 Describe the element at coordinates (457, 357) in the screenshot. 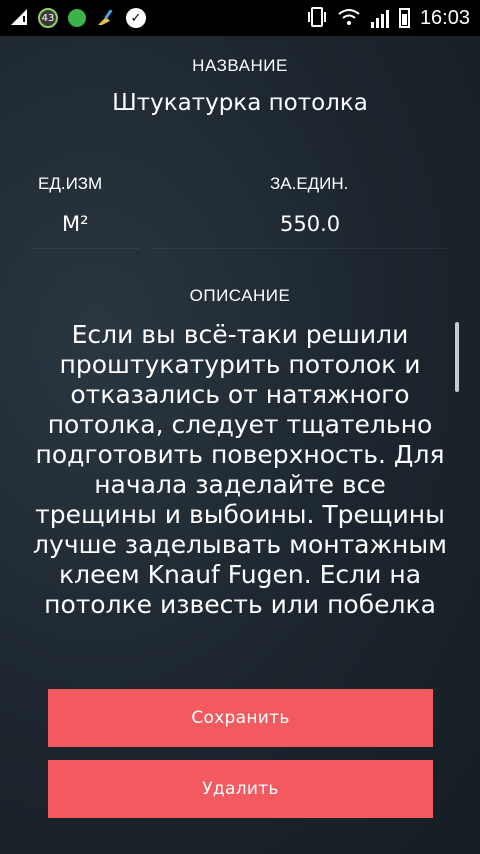

I see `description-scrollbar` at that location.